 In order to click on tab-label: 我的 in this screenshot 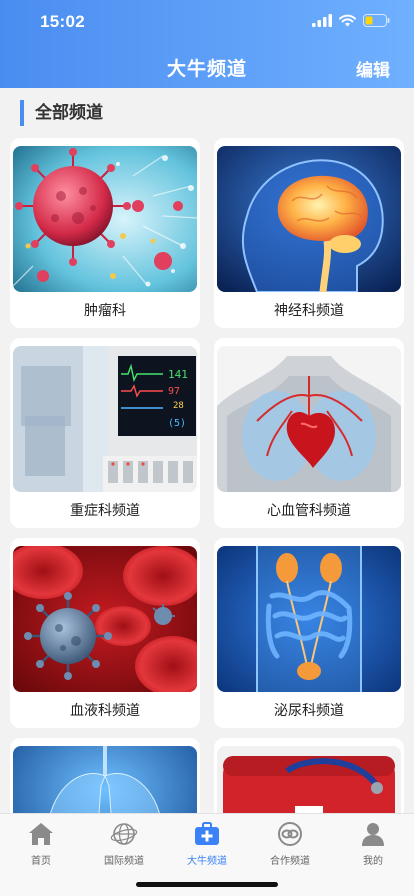, I will do `click(373, 861)`.